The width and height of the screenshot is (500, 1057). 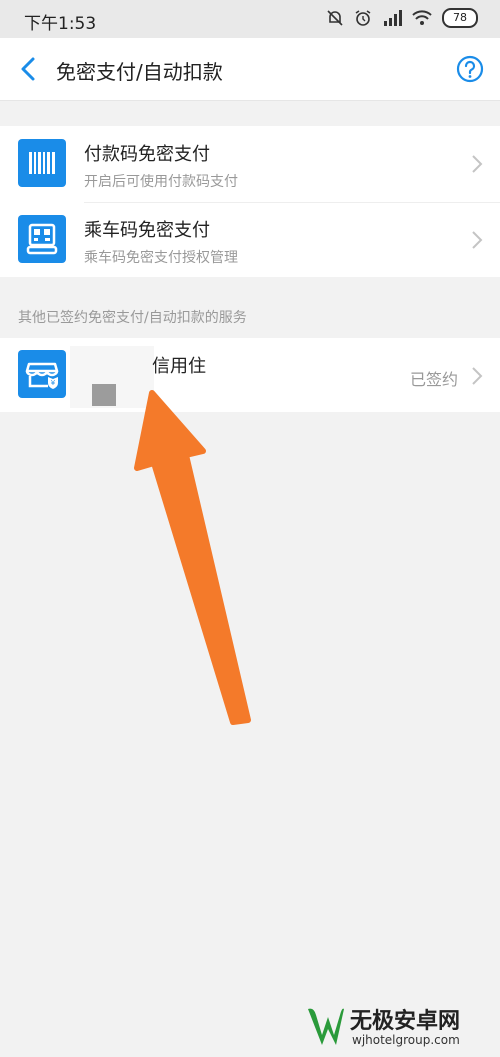 What do you see at coordinates (406, 1040) in the screenshot?
I see `watermark-url: wjhotelgroup.com` at bounding box center [406, 1040].